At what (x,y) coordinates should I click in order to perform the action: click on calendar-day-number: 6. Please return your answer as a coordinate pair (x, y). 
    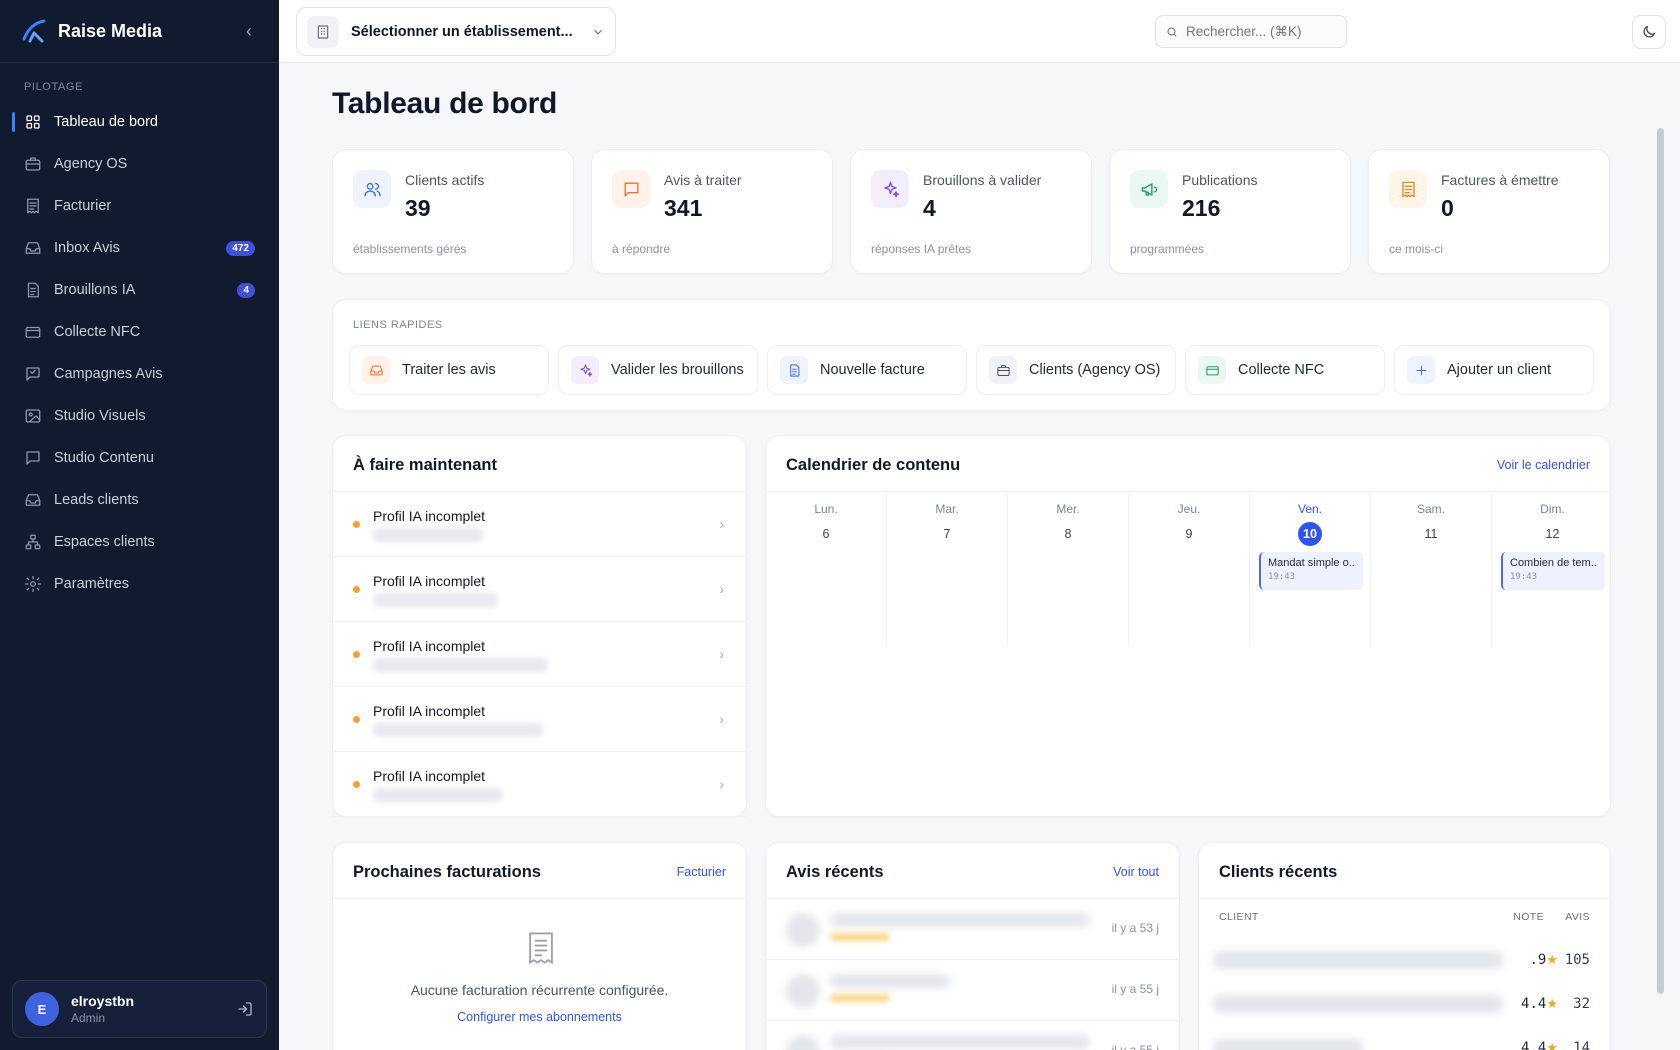
    Looking at the image, I should click on (826, 534).